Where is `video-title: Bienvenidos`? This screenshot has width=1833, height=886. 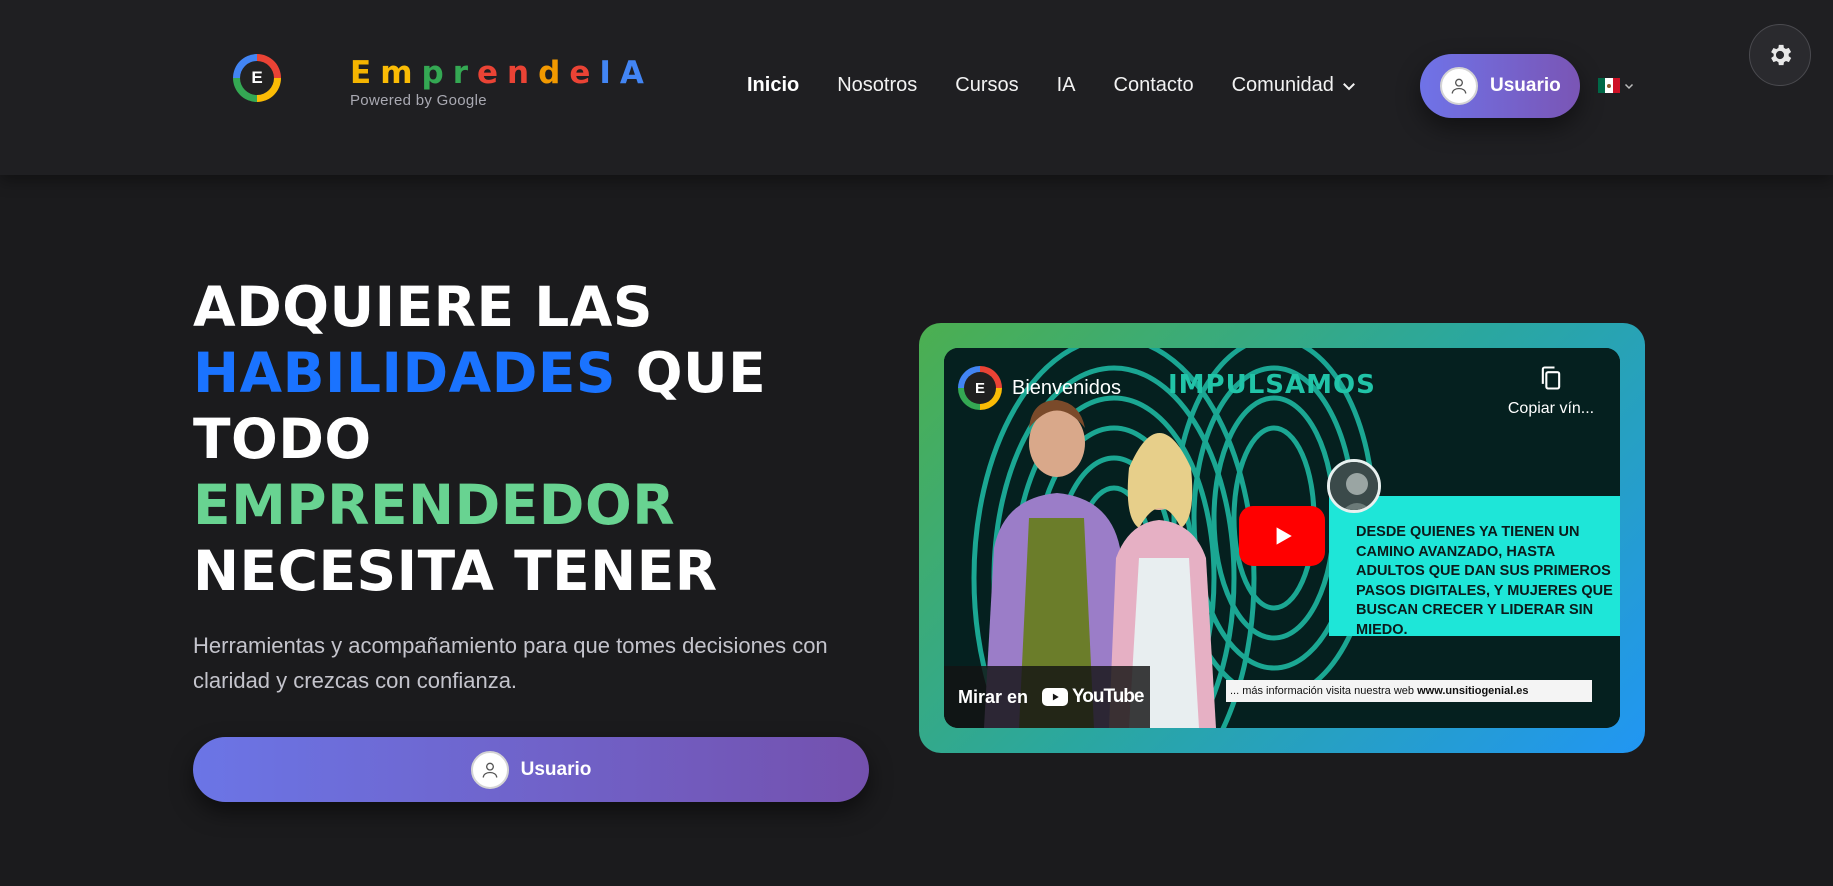 video-title: Bienvenidos is located at coordinates (1066, 388).